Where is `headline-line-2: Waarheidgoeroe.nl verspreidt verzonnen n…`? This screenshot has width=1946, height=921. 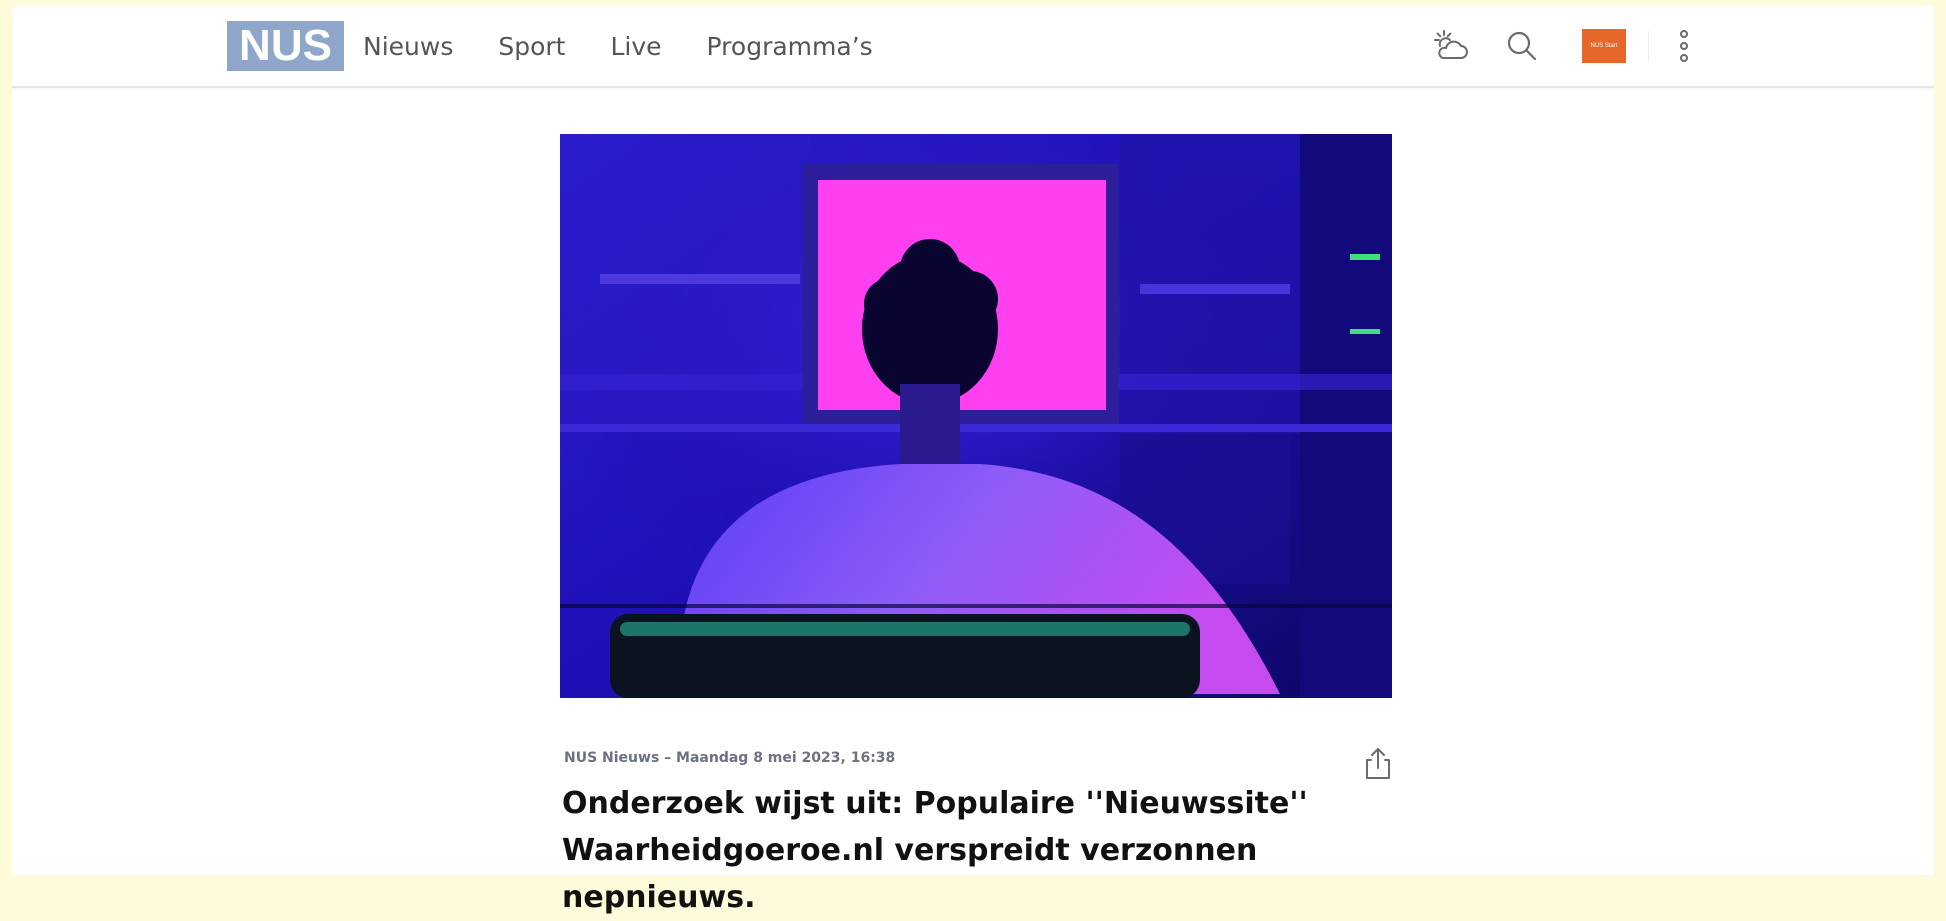 headline-line-2: Waarheidgoeroe.nl verspreidt verzonnen n… is located at coordinates (910, 874).